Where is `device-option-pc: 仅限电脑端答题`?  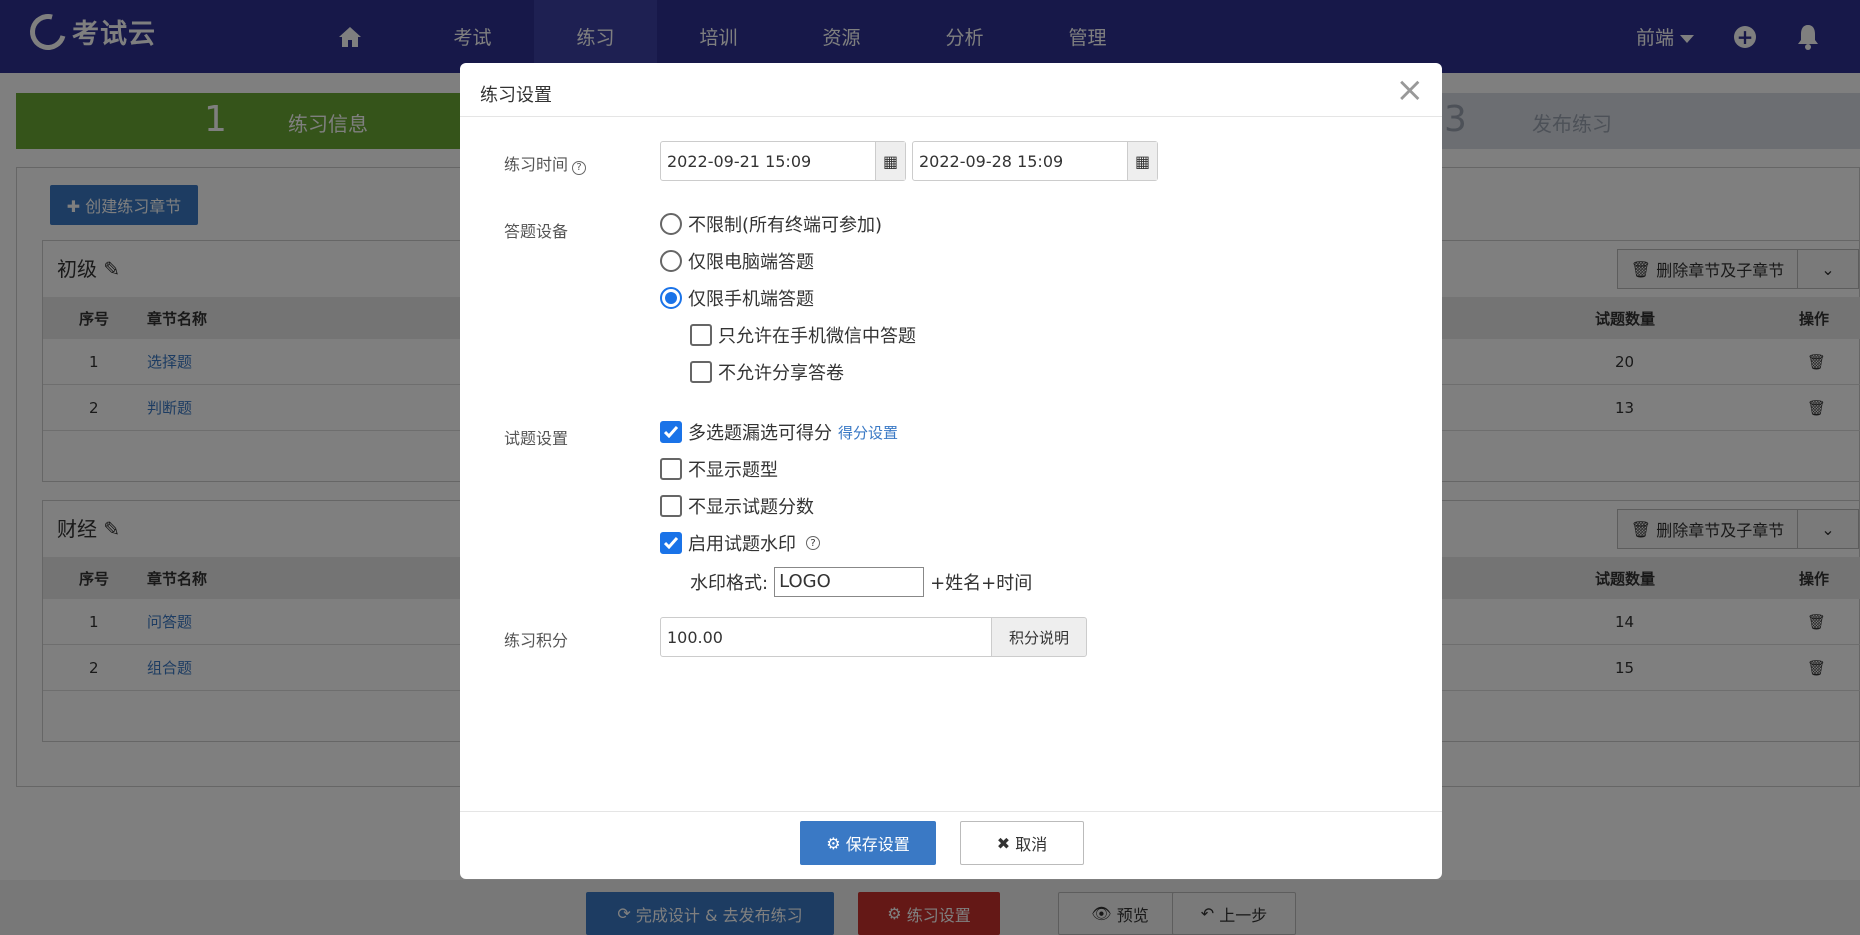 device-option-pc: 仅限电脑端答题 is located at coordinates (737, 261).